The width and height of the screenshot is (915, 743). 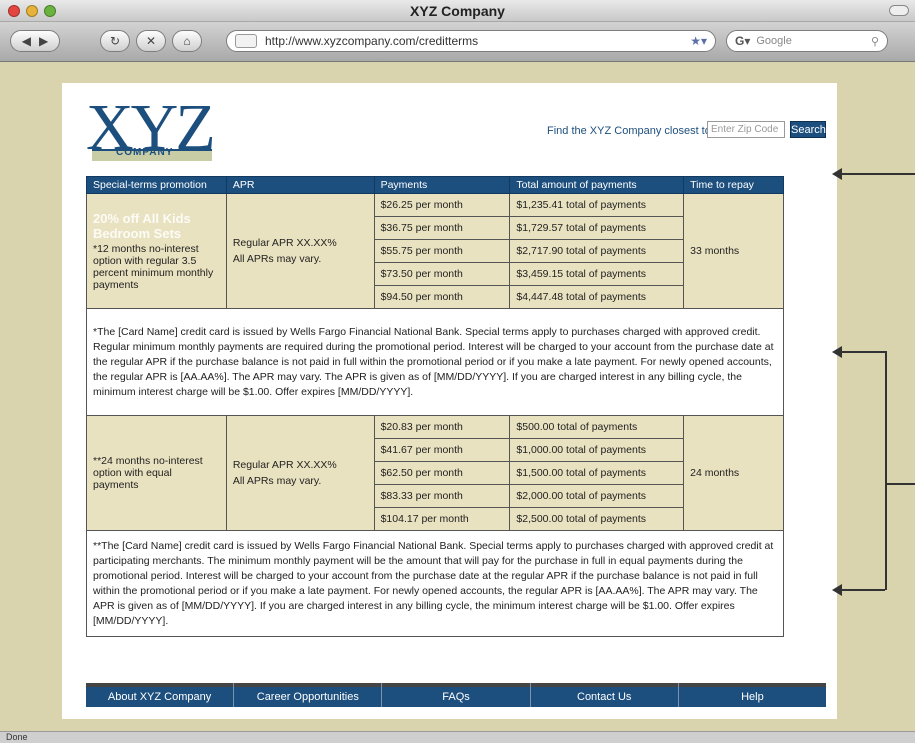 I want to click on total-cell: $2,500.00 total of payments, so click(x=597, y=519).